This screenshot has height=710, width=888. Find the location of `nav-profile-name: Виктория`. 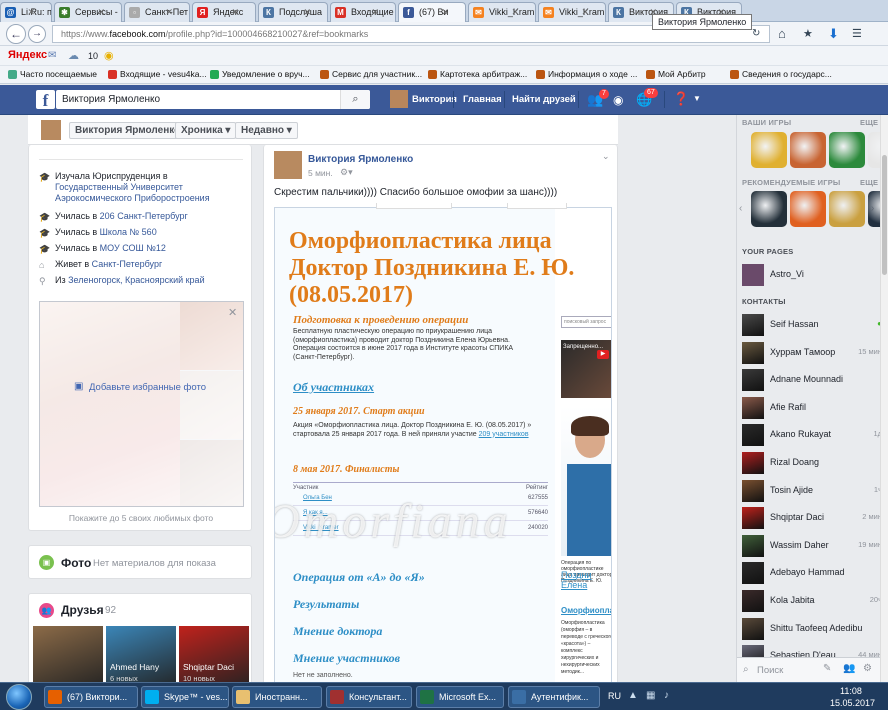

nav-profile-name: Виктория is located at coordinates (434, 99).